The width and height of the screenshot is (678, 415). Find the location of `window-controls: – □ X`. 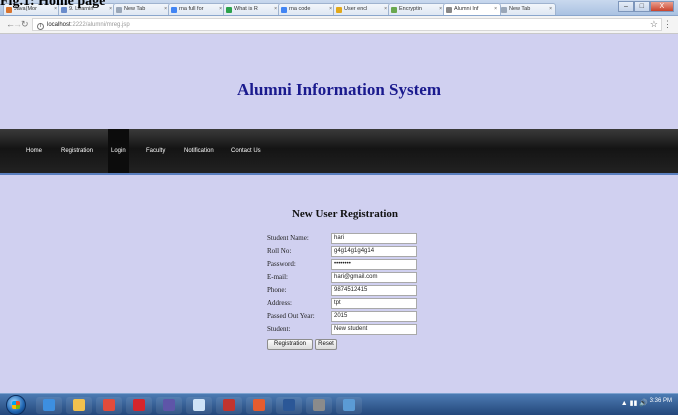

window-controls: – □ X is located at coordinates (646, 6).